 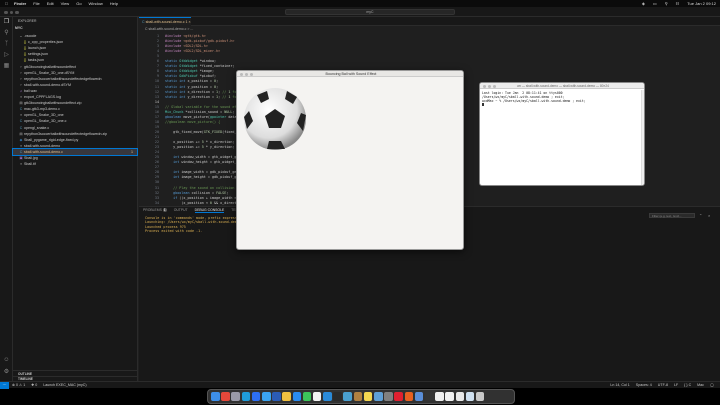 What do you see at coordinates (235, 396) in the screenshot?
I see `dock-launchpad-icon` at bounding box center [235, 396].